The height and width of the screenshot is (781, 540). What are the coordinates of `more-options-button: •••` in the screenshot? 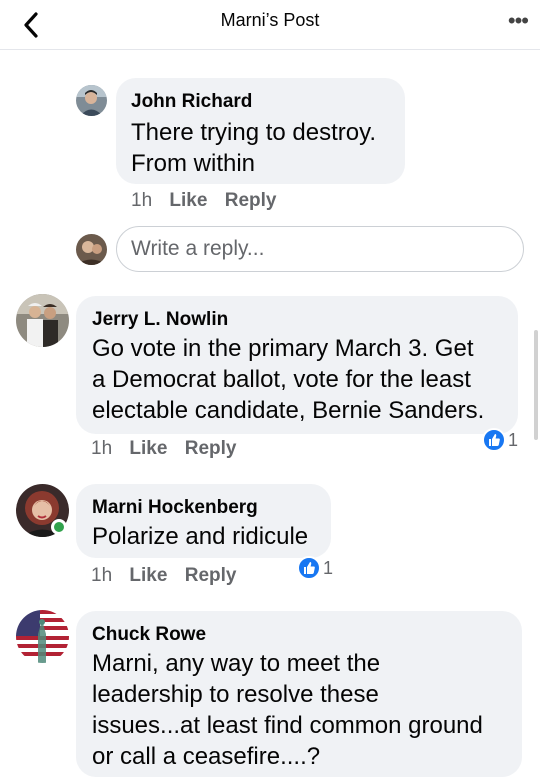 It's located at (518, 21).